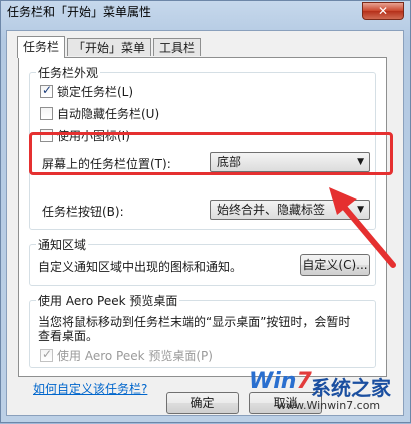 This screenshot has height=424, width=411. What do you see at coordinates (68, 336) in the screenshot?
I see `aero-peek-description-line2: 查看桌面。` at bounding box center [68, 336].